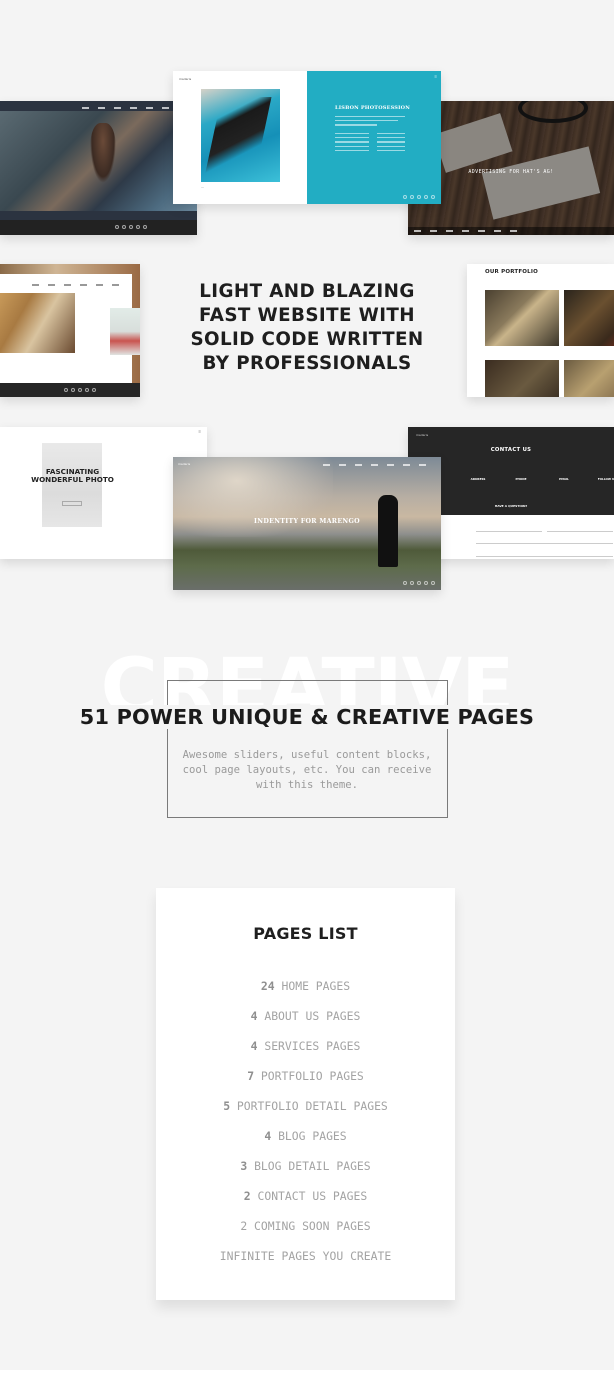 This screenshot has height=1381, width=614. Describe the element at coordinates (372, 108) in the screenshot. I see `preview-title: LISBON PHOTOSESSION` at that location.